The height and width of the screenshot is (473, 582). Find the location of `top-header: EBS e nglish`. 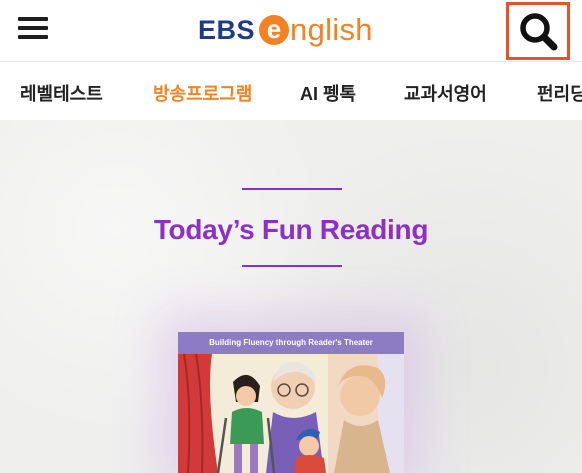

top-header: EBS e nglish is located at coordinates (291, 31).